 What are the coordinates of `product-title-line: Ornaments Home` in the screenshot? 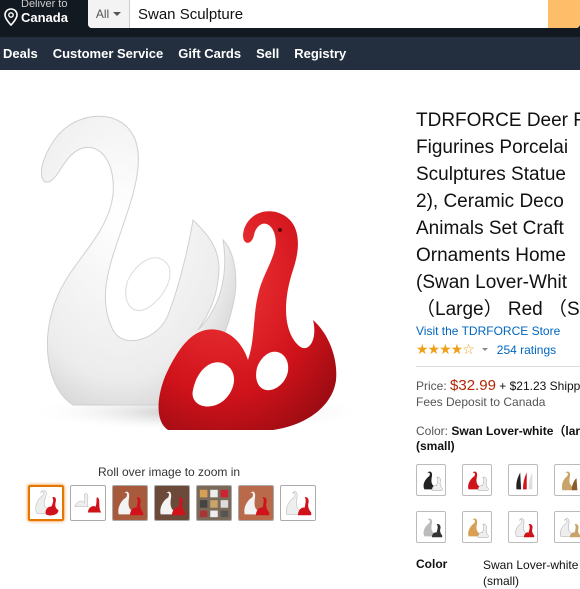 It's located at (491, 255).